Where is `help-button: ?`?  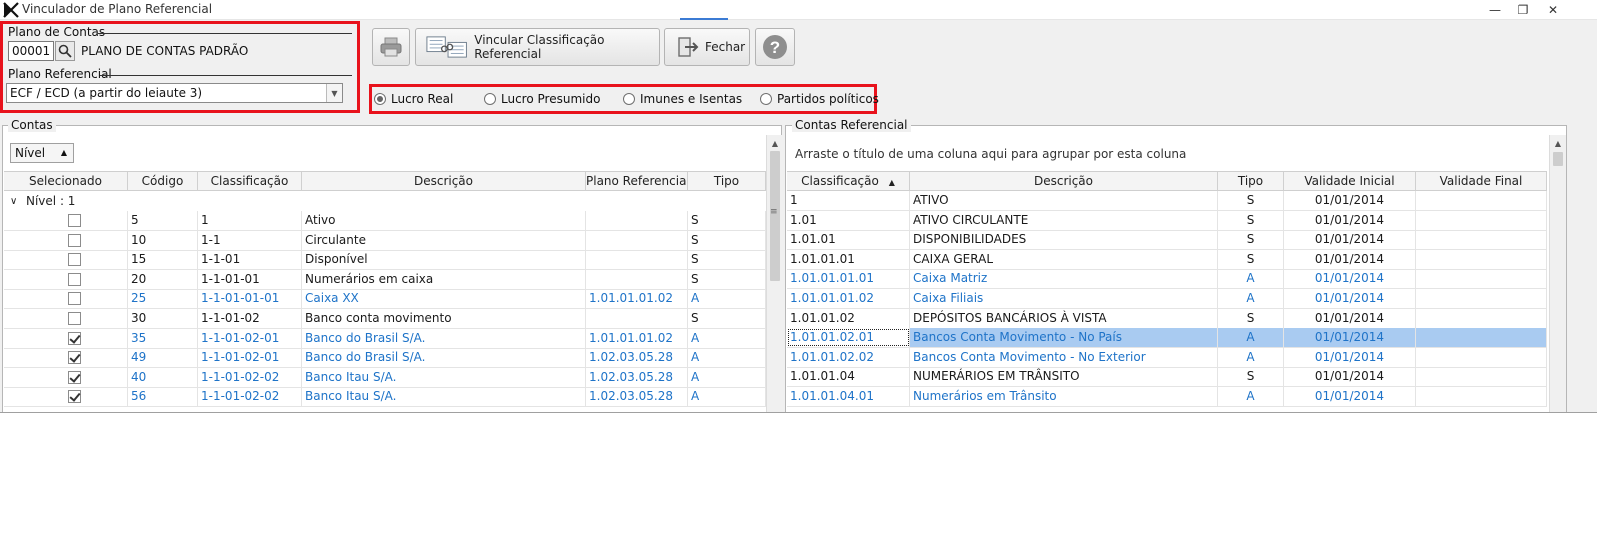 help-button: ? is located at coordinates (775, 47).